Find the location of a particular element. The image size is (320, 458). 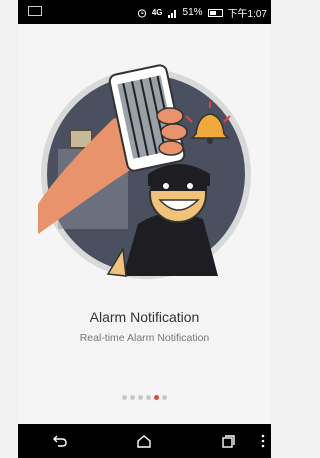

status-icons: 4G 51% 下午1:07 is located at coordinates (202, 12).